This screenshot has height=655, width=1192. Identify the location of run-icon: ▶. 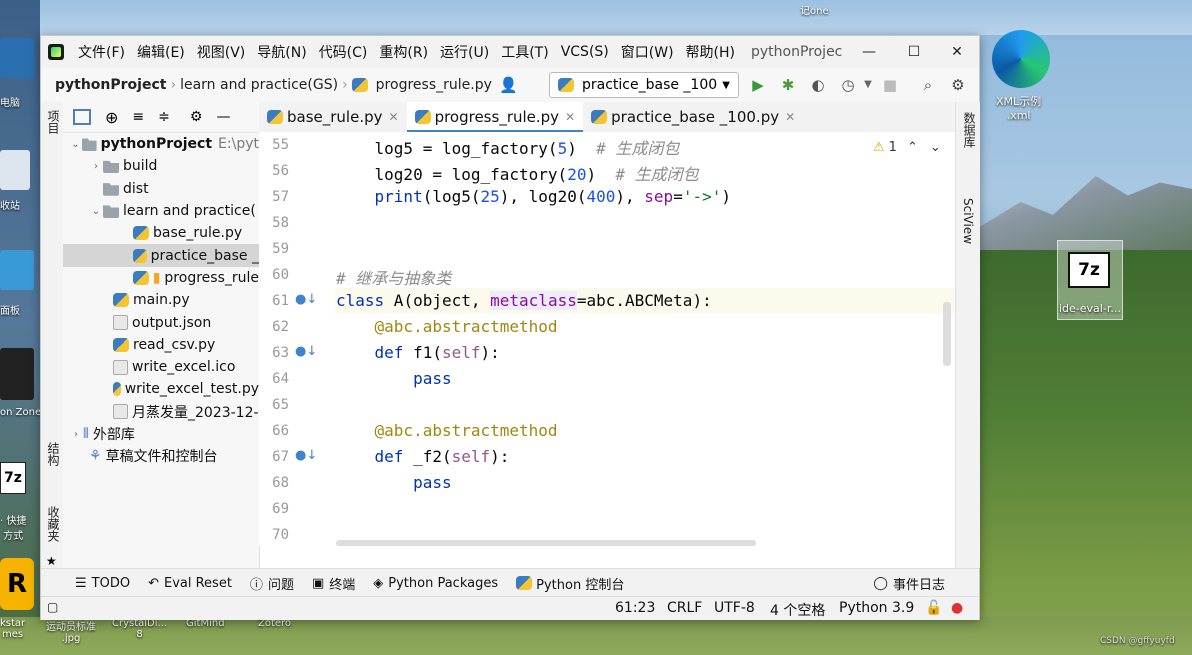
(758, 85).